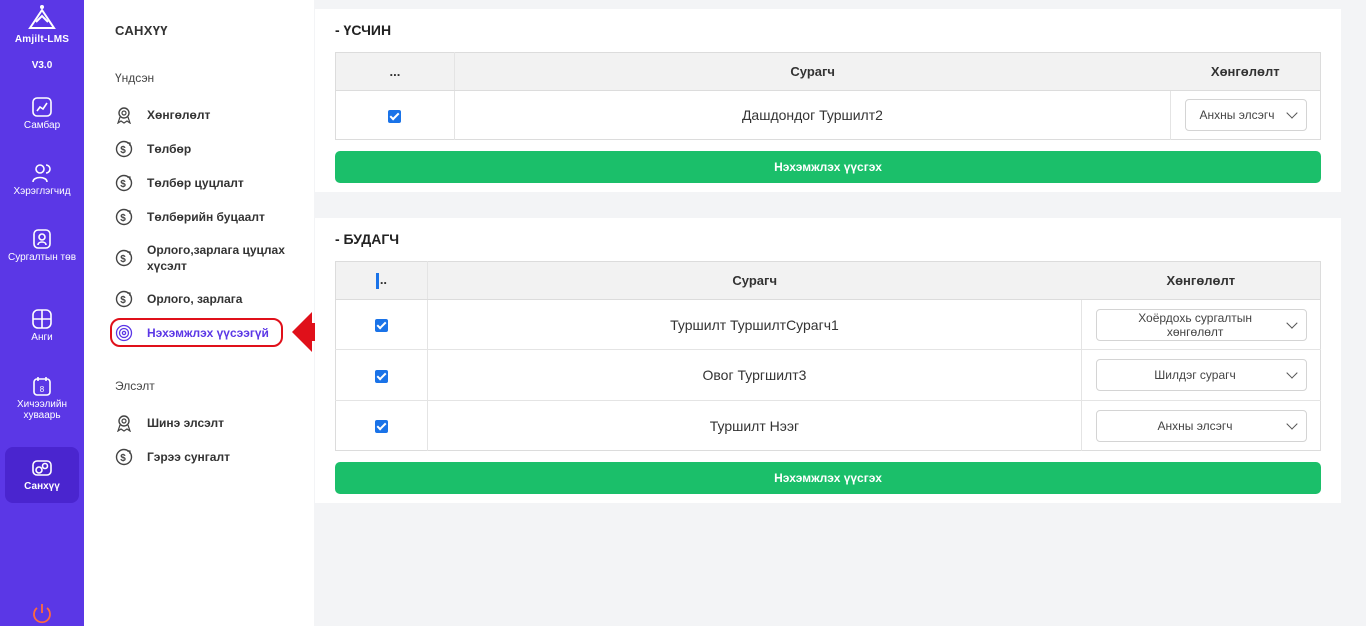  I want to click on sidebar-item-payment-cancel: $ Төлбөр цуцлалт, so click(210, 183).